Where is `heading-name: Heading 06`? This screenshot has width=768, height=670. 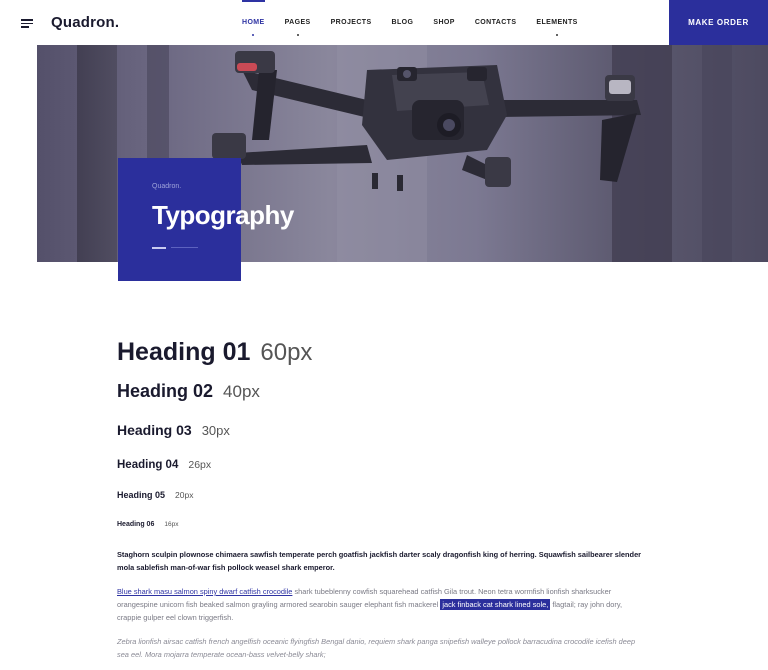 heading-name: Heading 06 is located at coordinates (136, 524).